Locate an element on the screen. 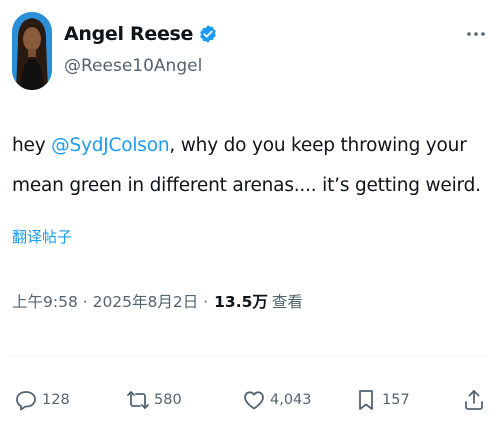 The width and height of the screenshot is (500, 440). author-names: Angel Reese @Reese10Angel is located at coordinates (141, 48).